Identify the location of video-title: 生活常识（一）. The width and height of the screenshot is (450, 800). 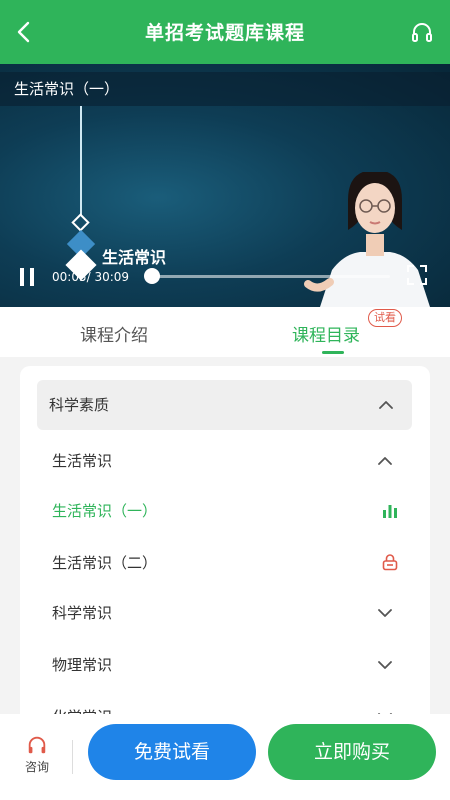
(67, 89).